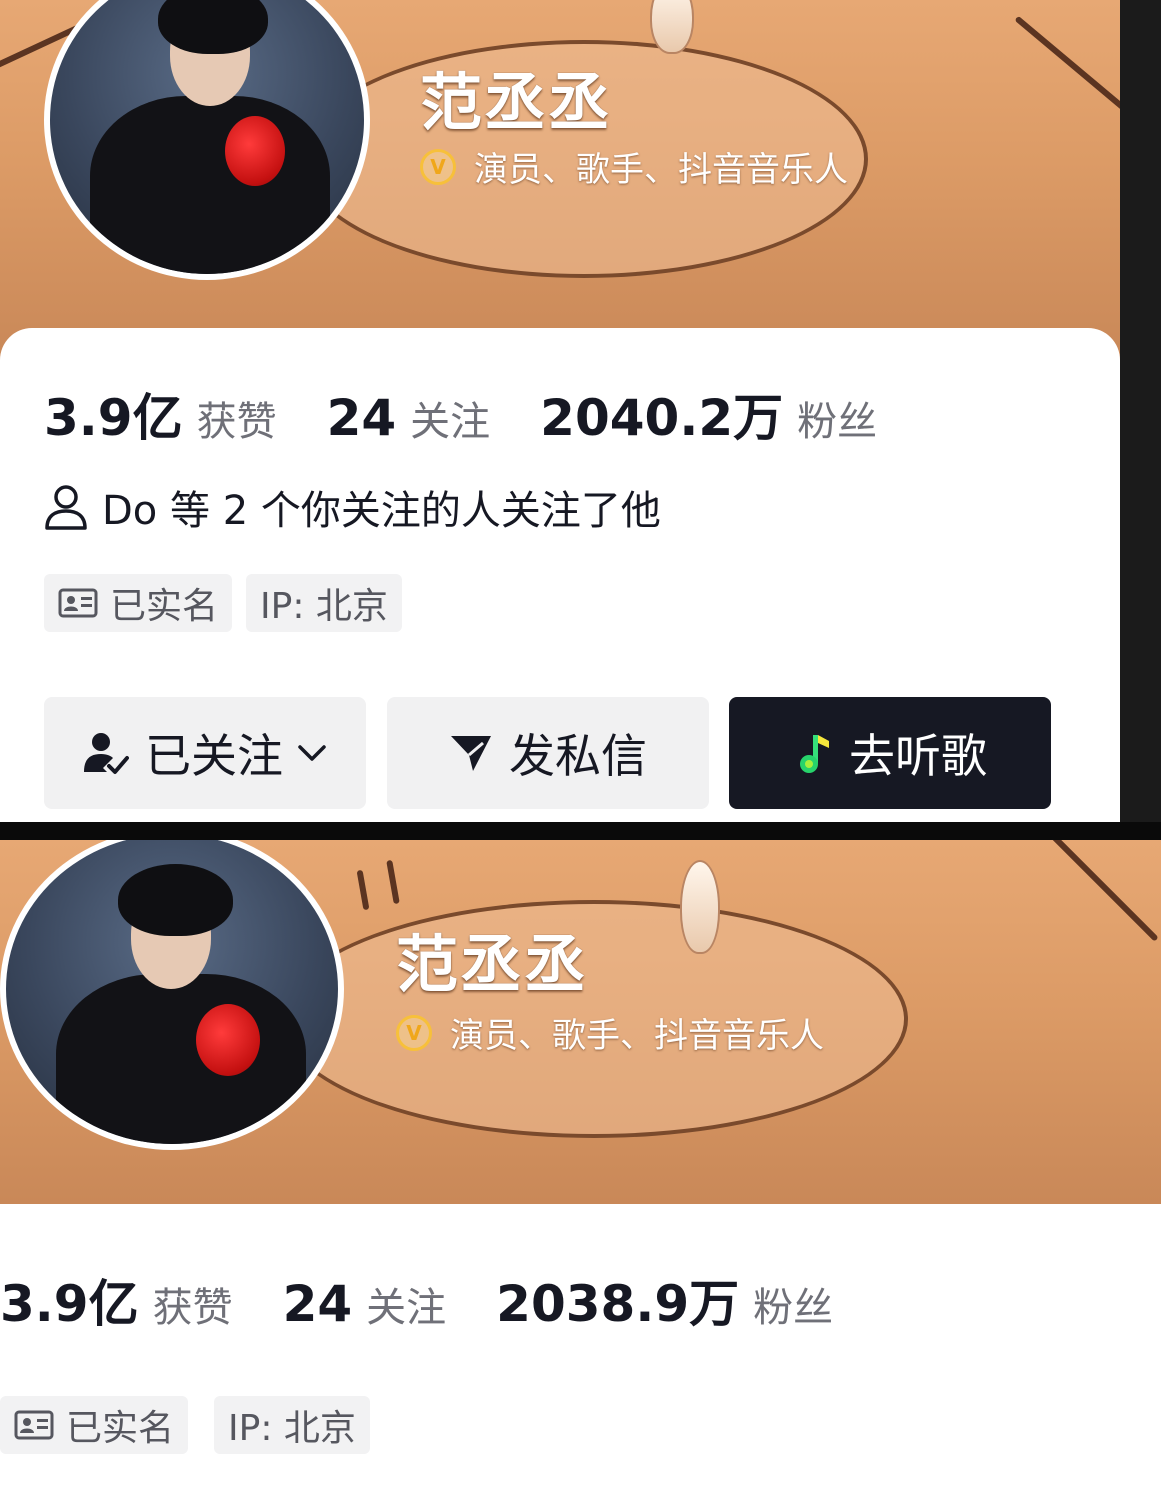 This screenshot has height=1507, width=1161. What do you see at coordinates (580, 831) in the screenshot?
I see `screenshot-divider` at bounding box center [580, 831].